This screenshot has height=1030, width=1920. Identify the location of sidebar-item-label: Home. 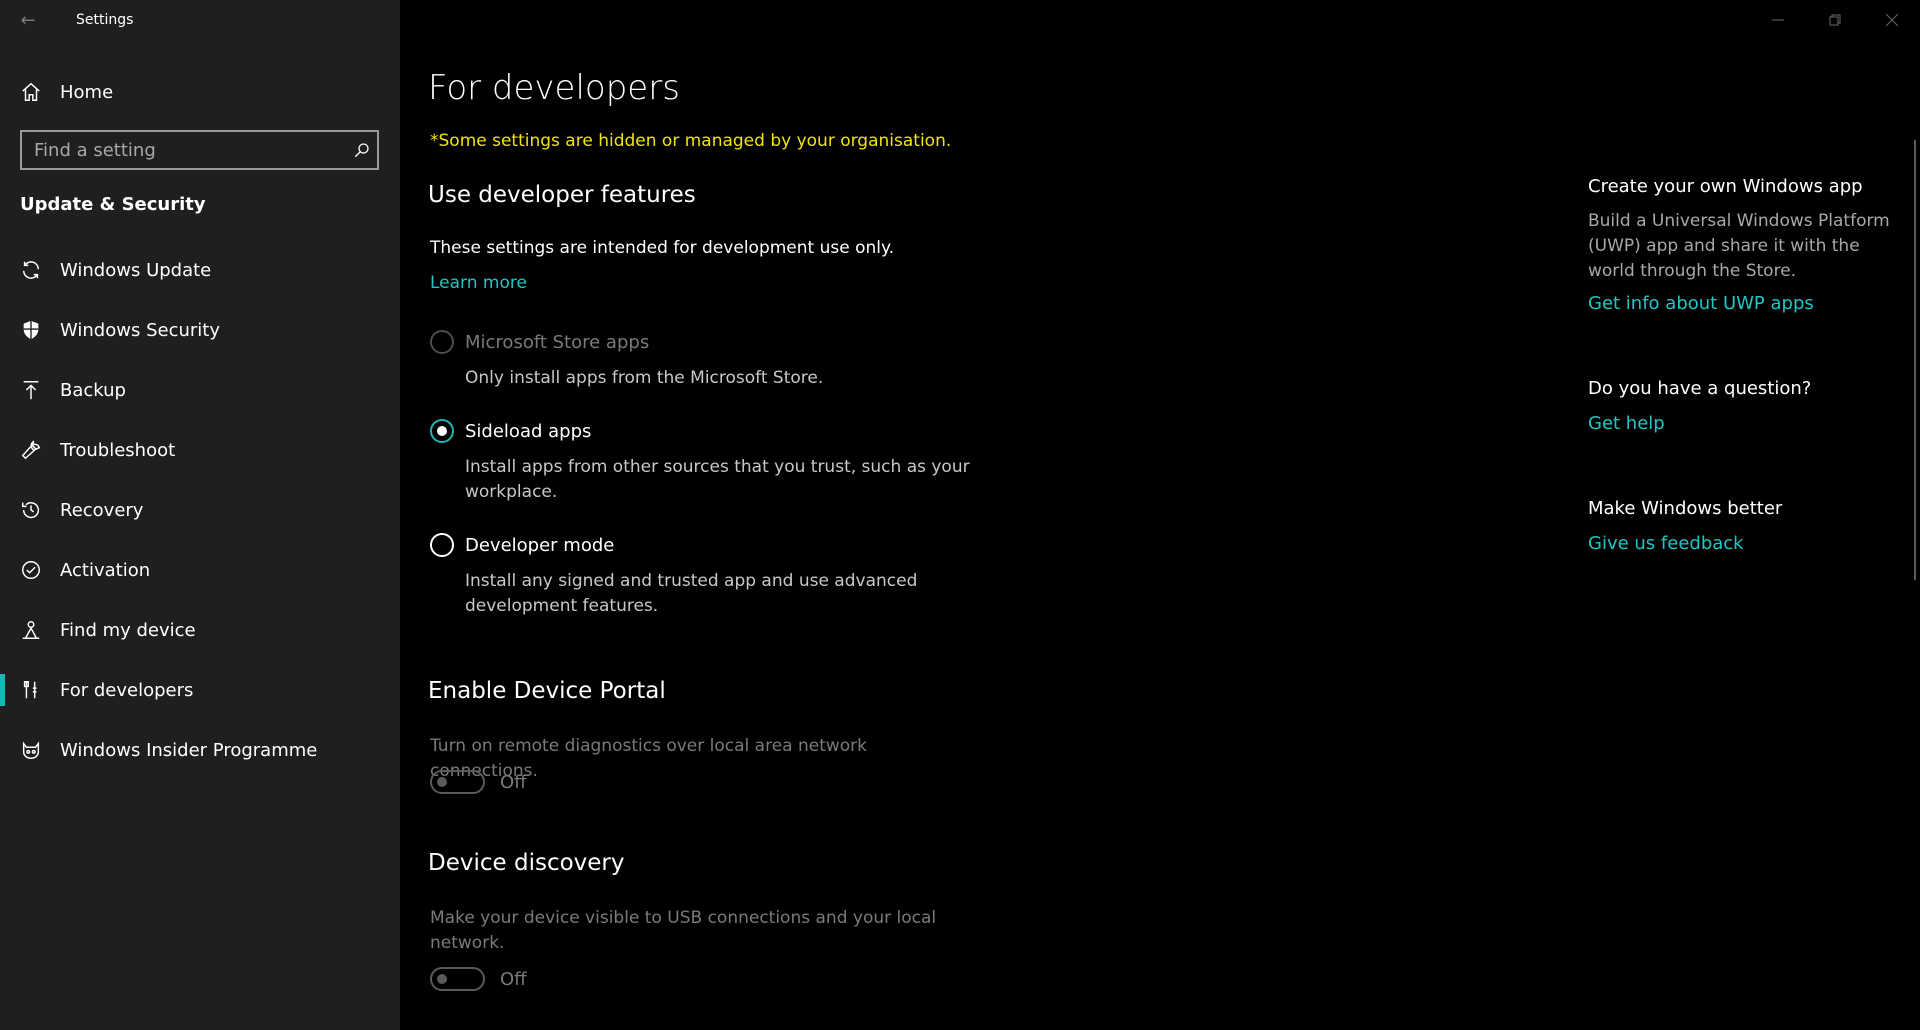
(87, 92).